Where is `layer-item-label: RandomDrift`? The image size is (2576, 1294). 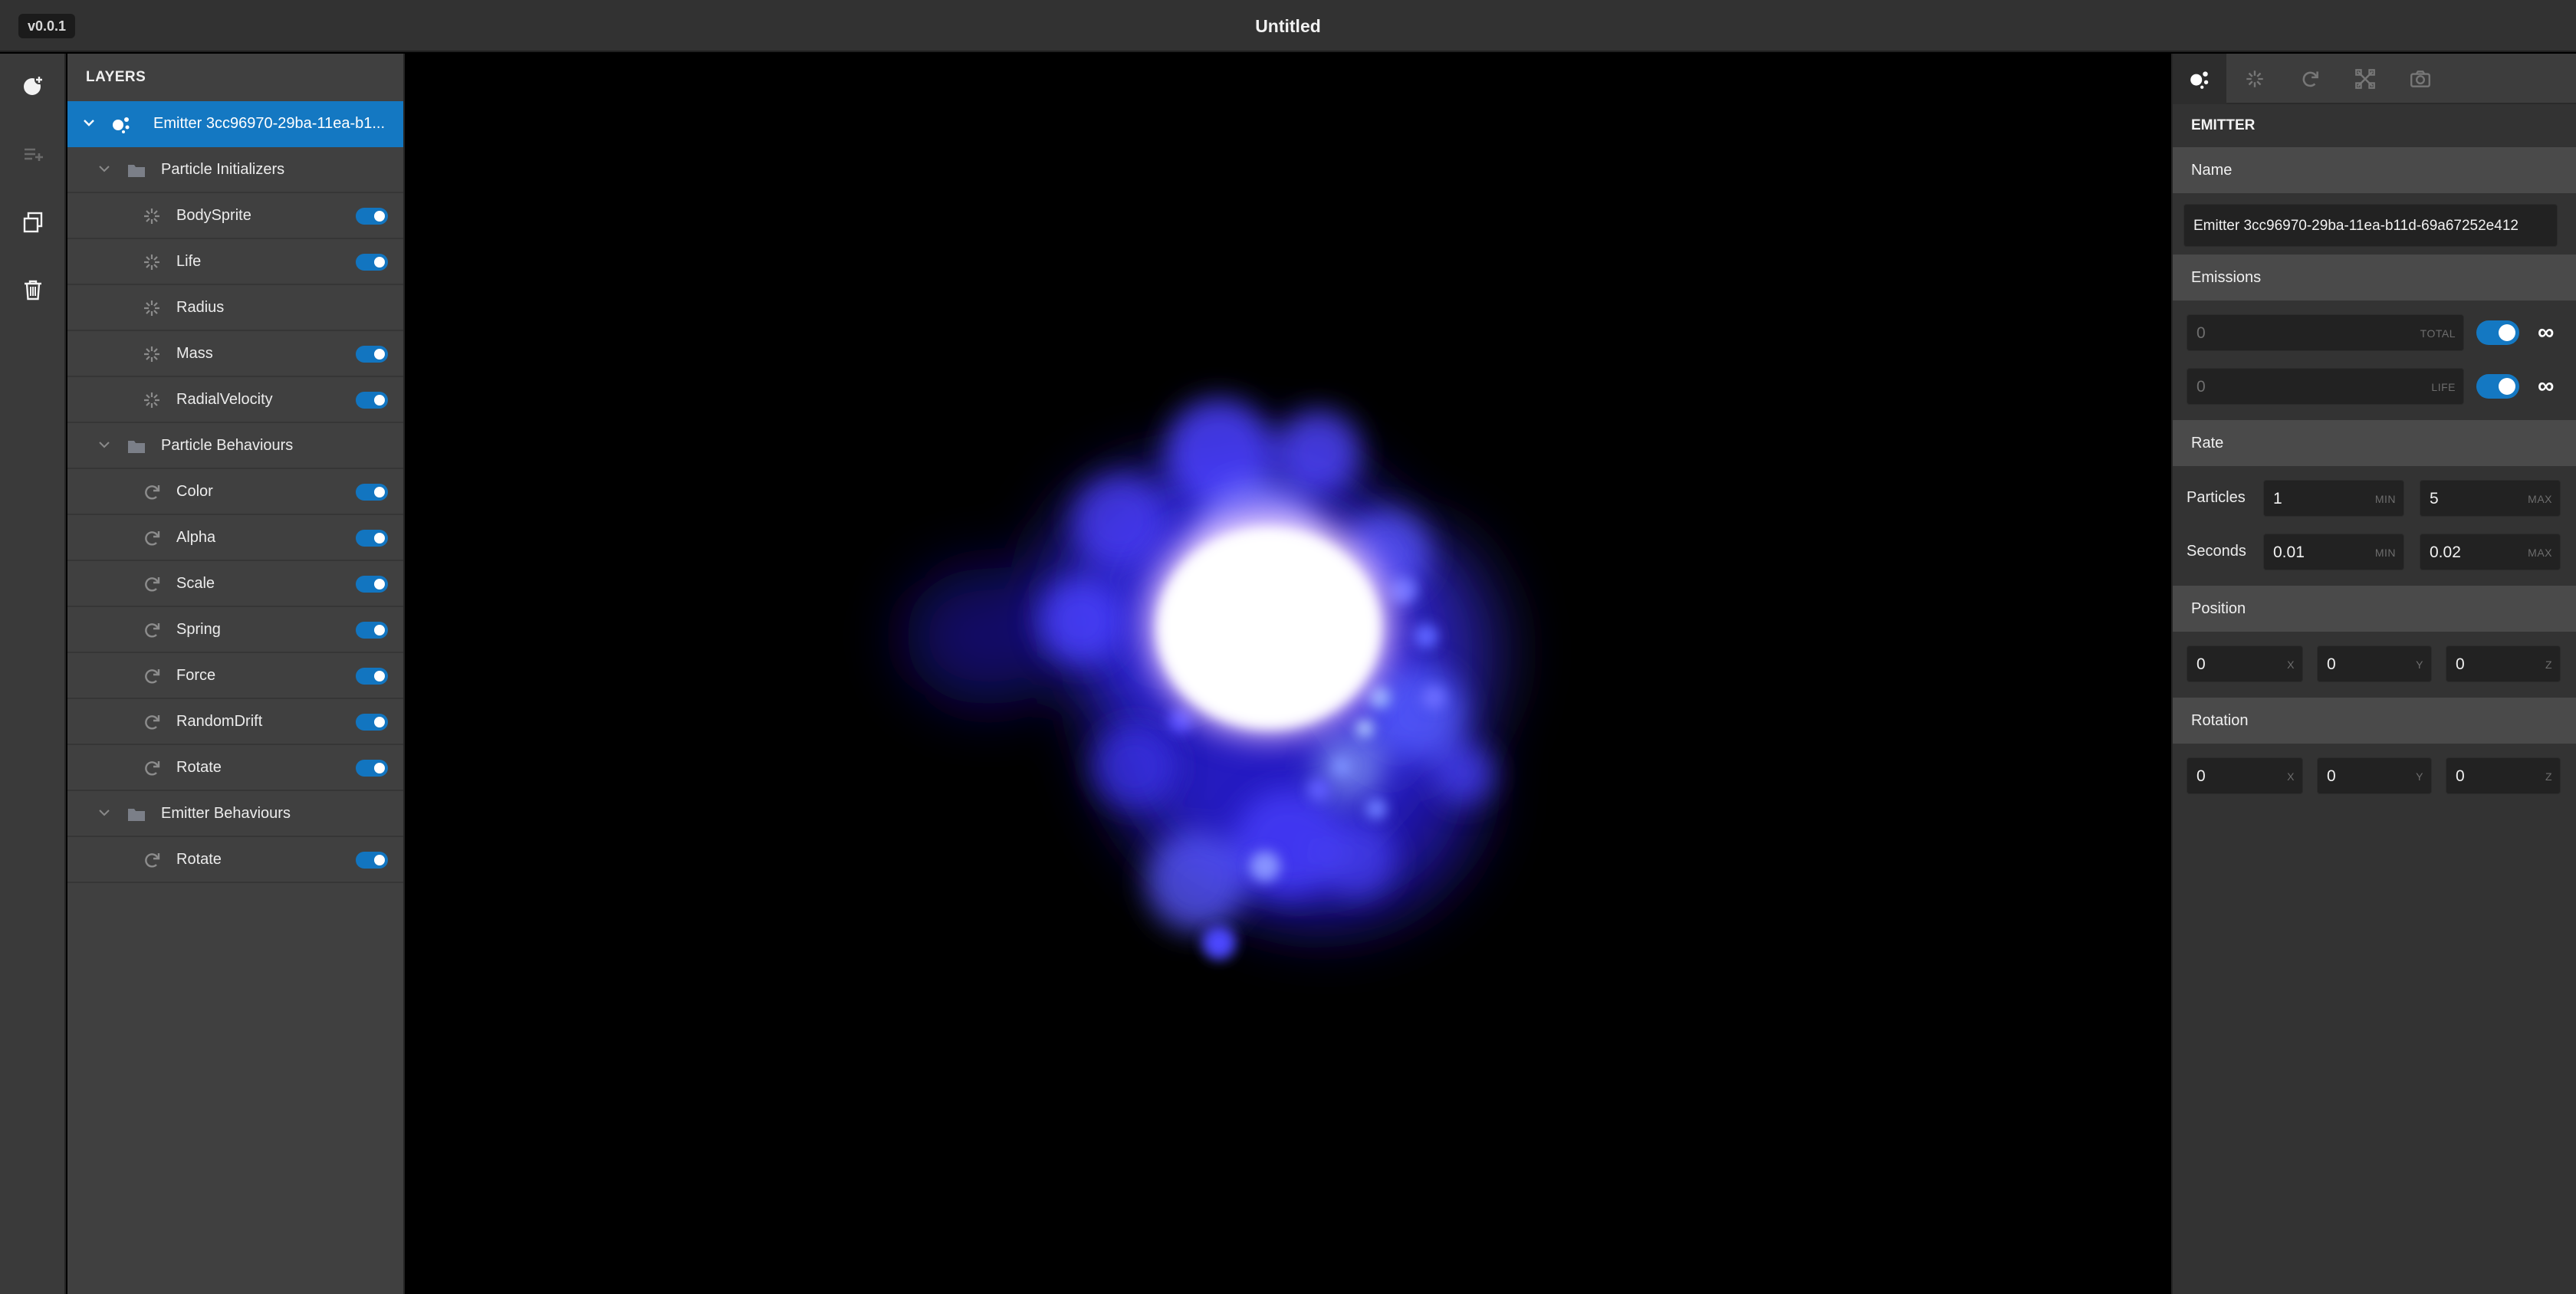
layer-item-label: RandomDrift is located at coordinates (219, 721).